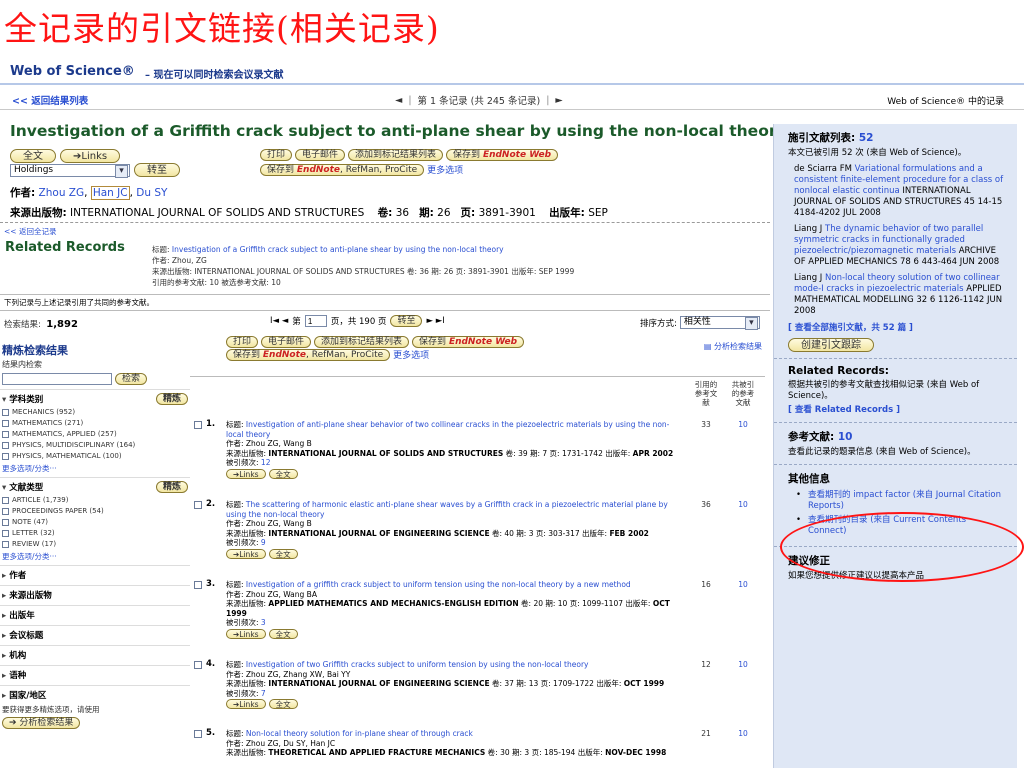 The height and width of the screenshot is (768, 1024). What do you see at coordinates (95, 434) in the screenshot?
I see `subject-option: MATHEMATICS, APPLIED (257)` at bounding box center [95, 434].